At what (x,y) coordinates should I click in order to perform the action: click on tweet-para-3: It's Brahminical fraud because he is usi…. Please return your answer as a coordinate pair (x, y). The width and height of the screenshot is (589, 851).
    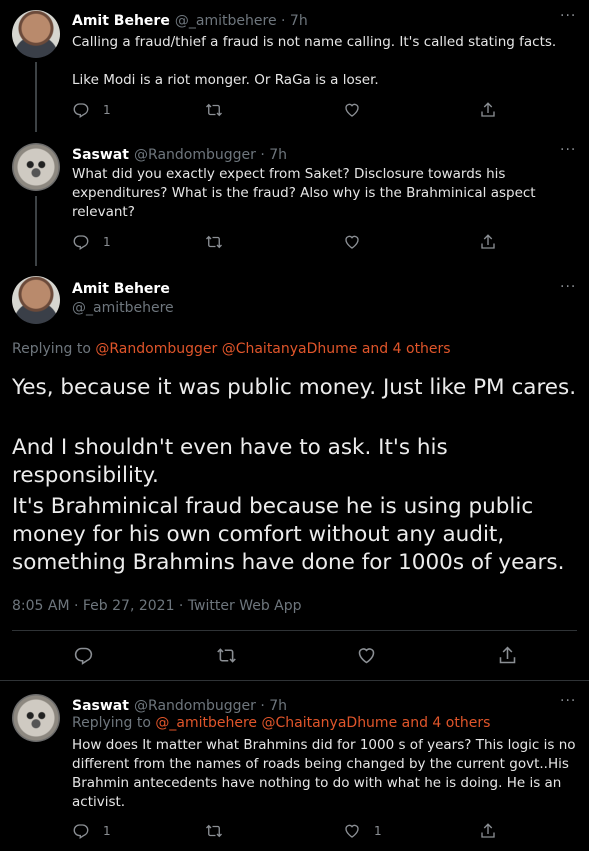
    Looking at the image, I should click on (288, 534).